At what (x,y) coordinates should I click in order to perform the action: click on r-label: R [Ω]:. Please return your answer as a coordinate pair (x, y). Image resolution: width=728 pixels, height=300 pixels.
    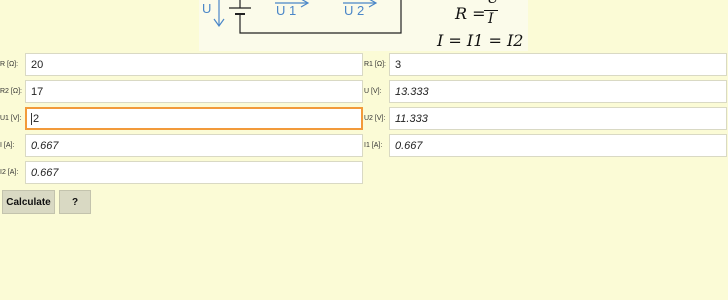
    Looking at the image, I should click on (9, 64).